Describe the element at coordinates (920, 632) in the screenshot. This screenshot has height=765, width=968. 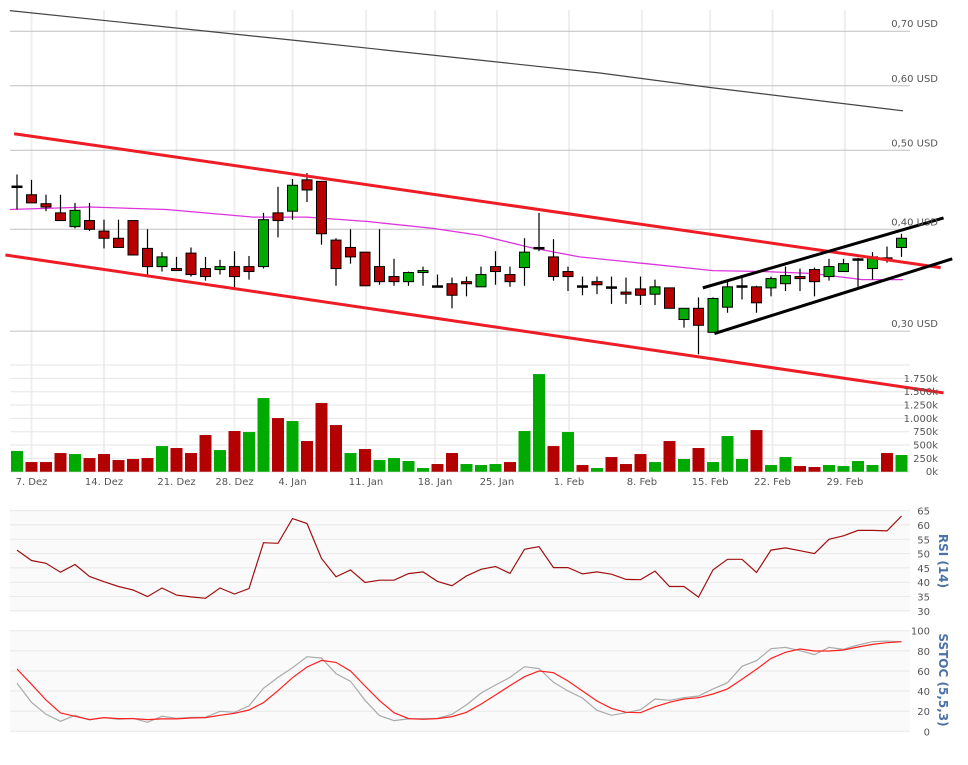
I see `sstoc-tick-label: 100` at that location.